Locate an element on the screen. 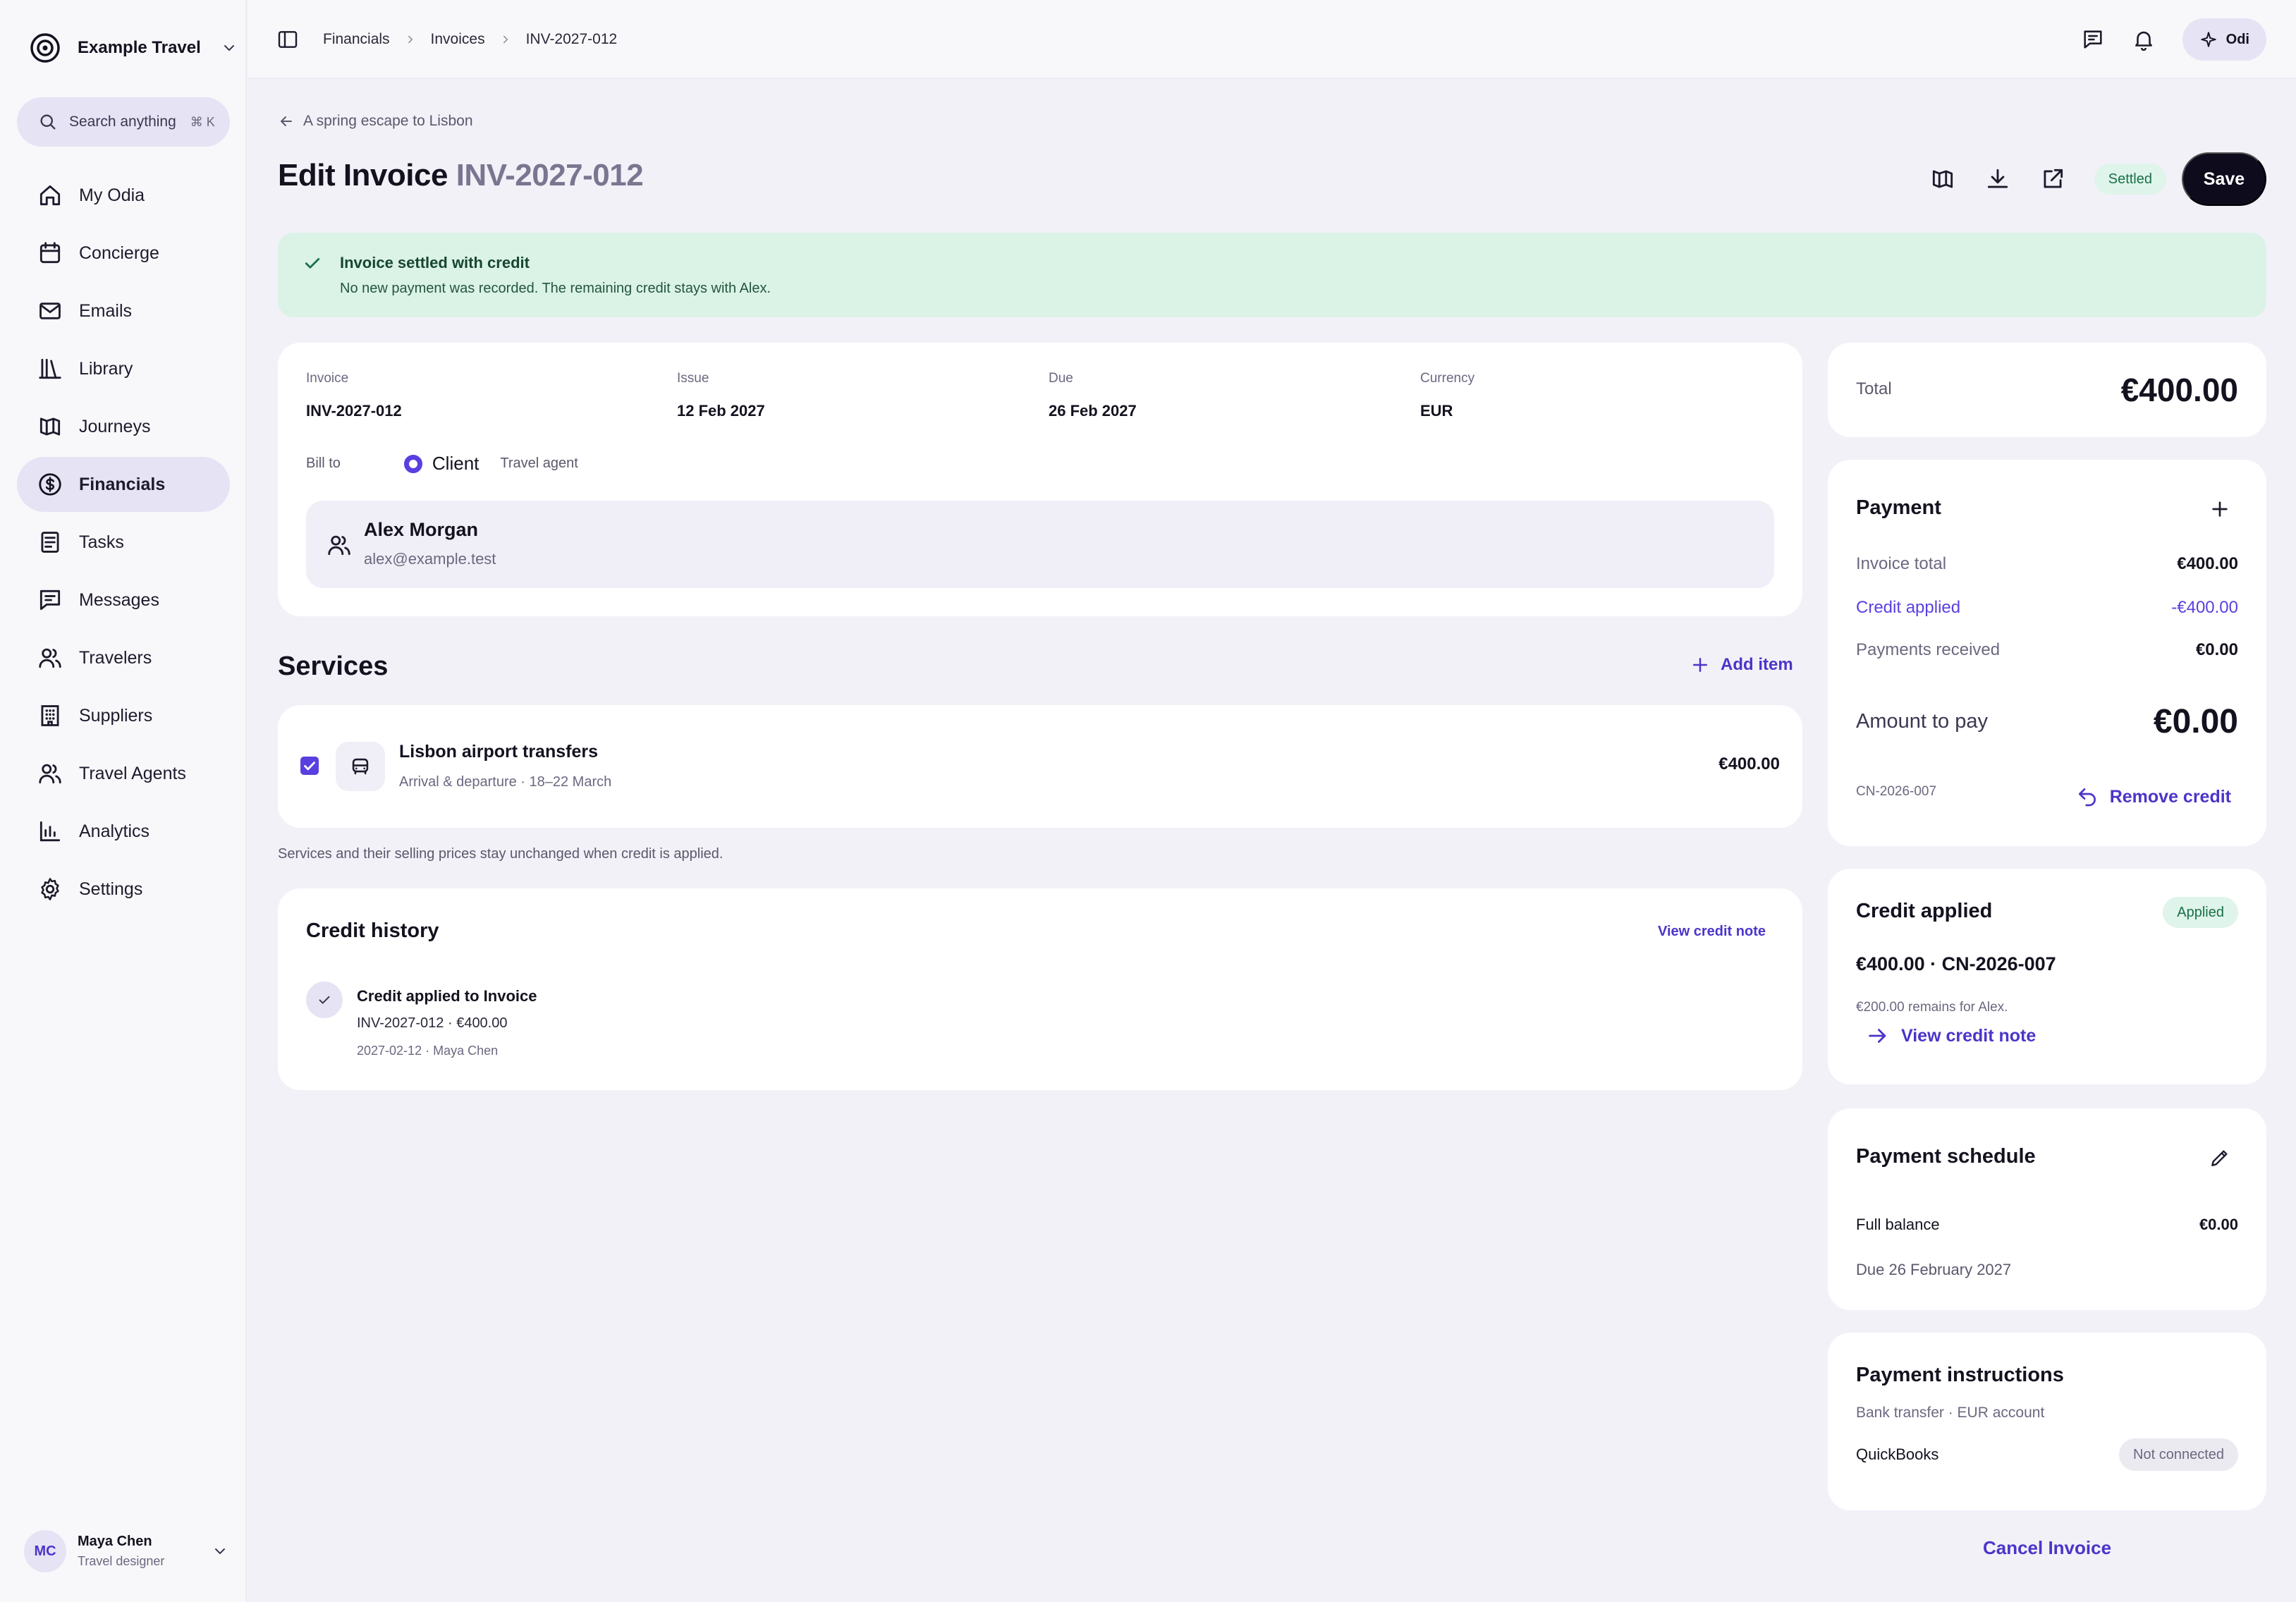  map-icon is located at coordinates (50, 426).